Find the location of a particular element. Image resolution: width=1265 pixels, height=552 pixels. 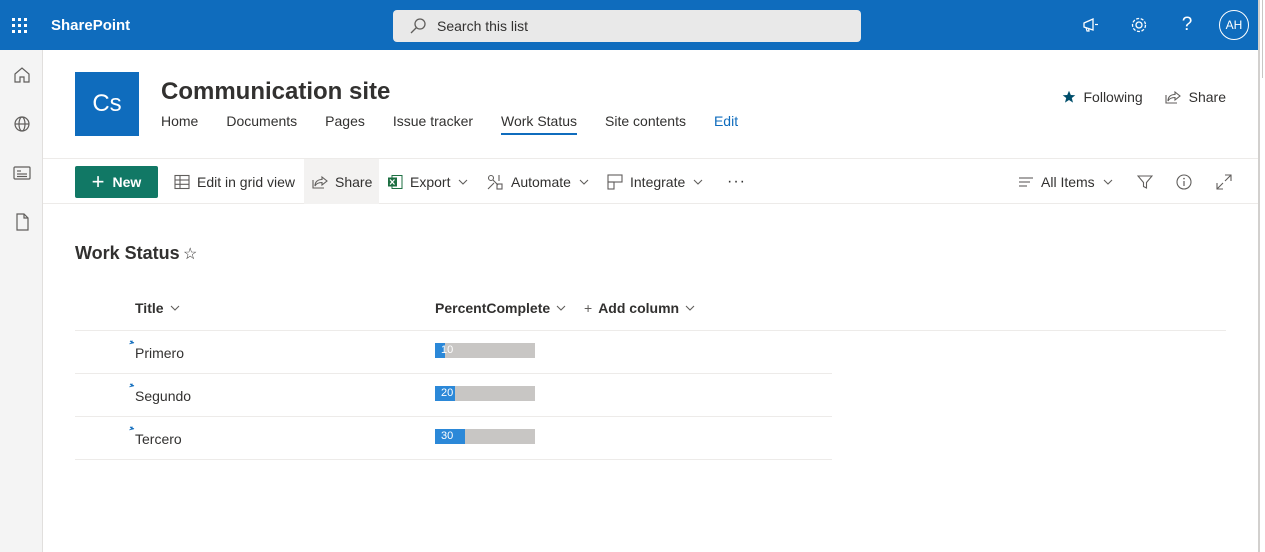

suite-bar: SharePoint Search this list ? AH is located at coordinates (629, 25).